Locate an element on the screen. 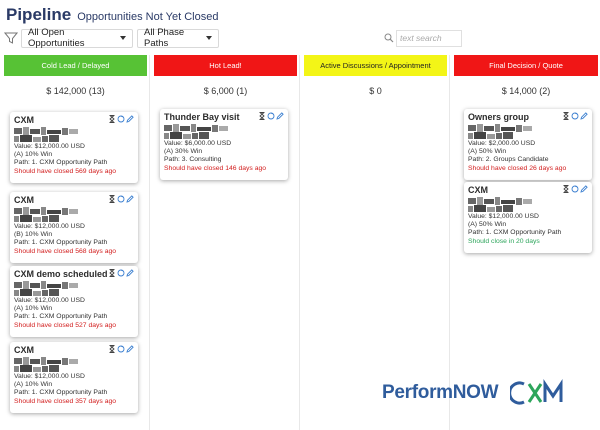 This screenshot has height=430, width=600. open-opportunities-value: All Open Opportunities is located at coordinates (56, 38).